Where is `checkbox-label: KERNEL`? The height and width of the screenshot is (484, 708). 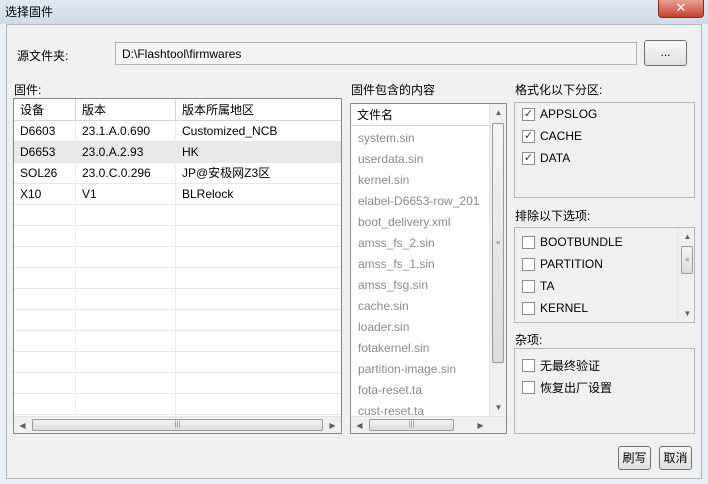 checkbox-label: KERNEL is located at coordinates (564, 308).